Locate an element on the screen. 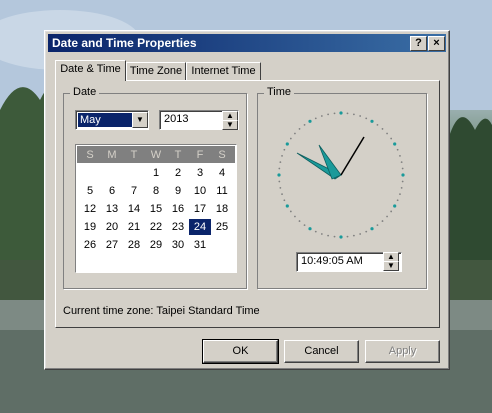 Image resolution: width=492 pixels, height=413 pixels. weekday-label: M is located at coordinates (112, 155).